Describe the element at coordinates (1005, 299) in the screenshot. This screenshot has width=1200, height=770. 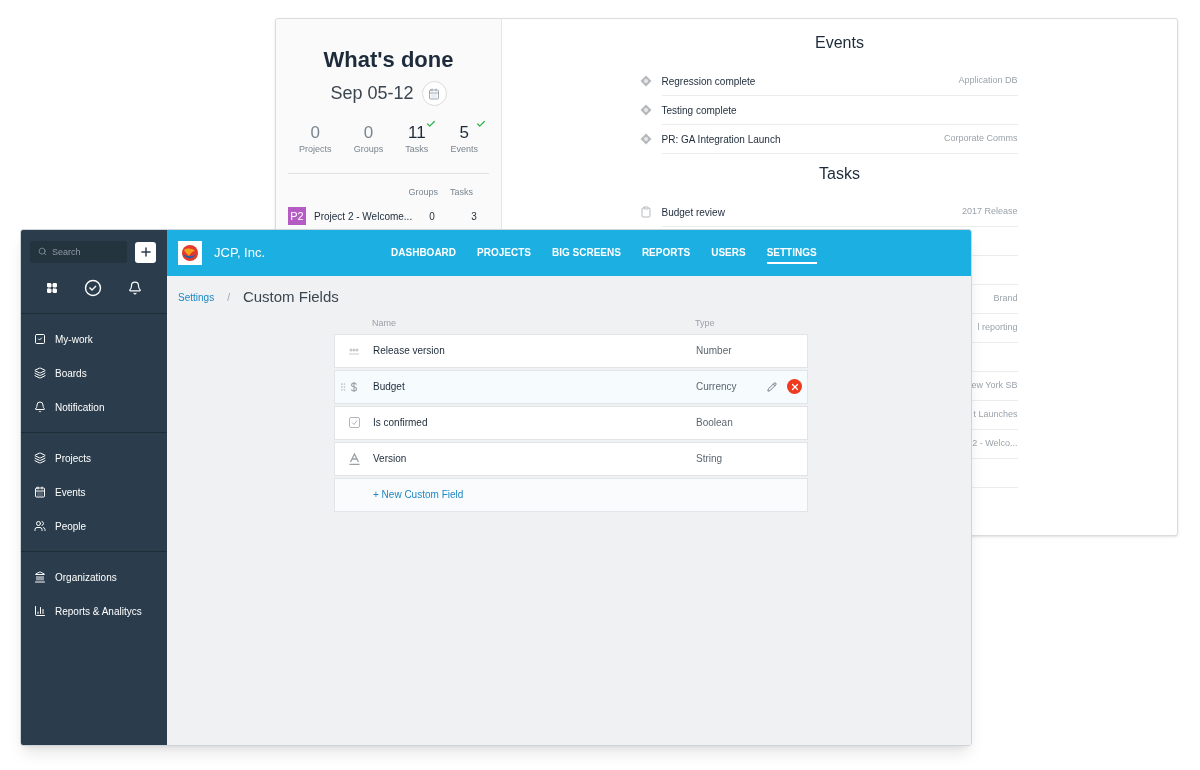
I see `list-item-source: Brand` at that location.